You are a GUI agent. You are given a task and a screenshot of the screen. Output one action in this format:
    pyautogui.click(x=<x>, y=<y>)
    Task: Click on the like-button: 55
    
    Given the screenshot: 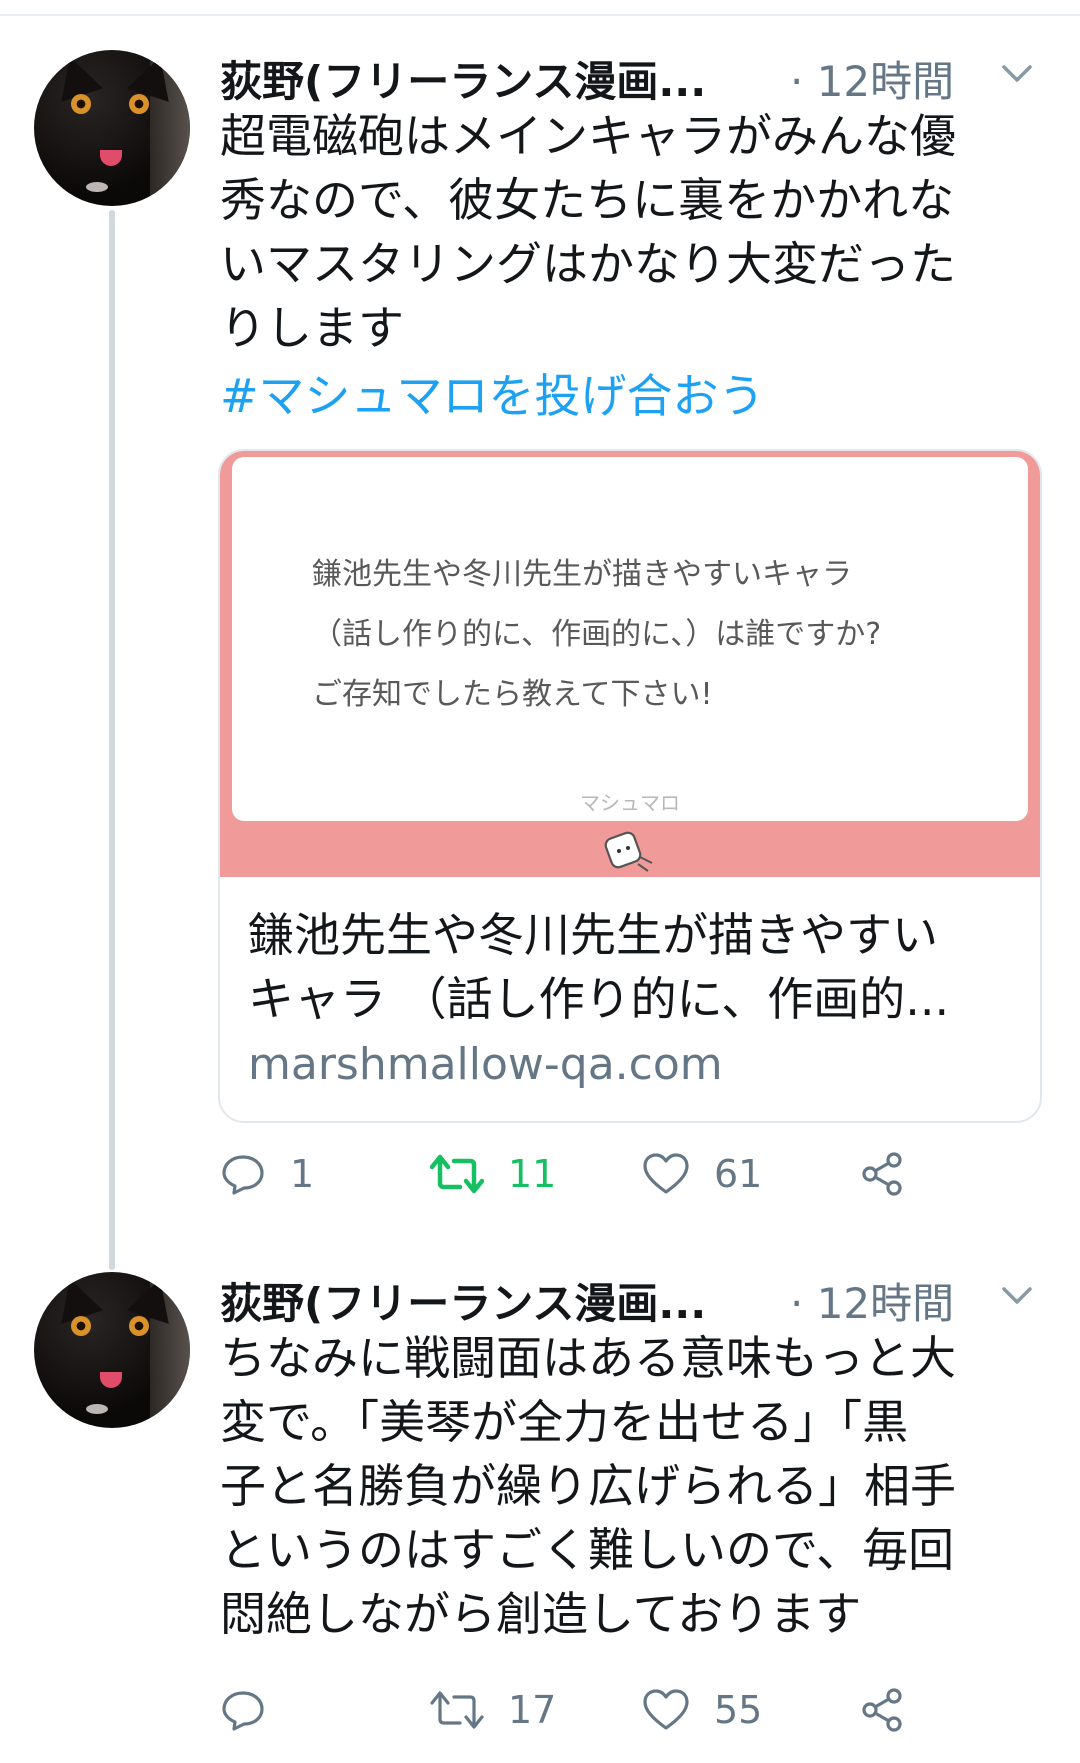 What is the action you would take?
    pyautogui.click(x=702, y=1710)
    